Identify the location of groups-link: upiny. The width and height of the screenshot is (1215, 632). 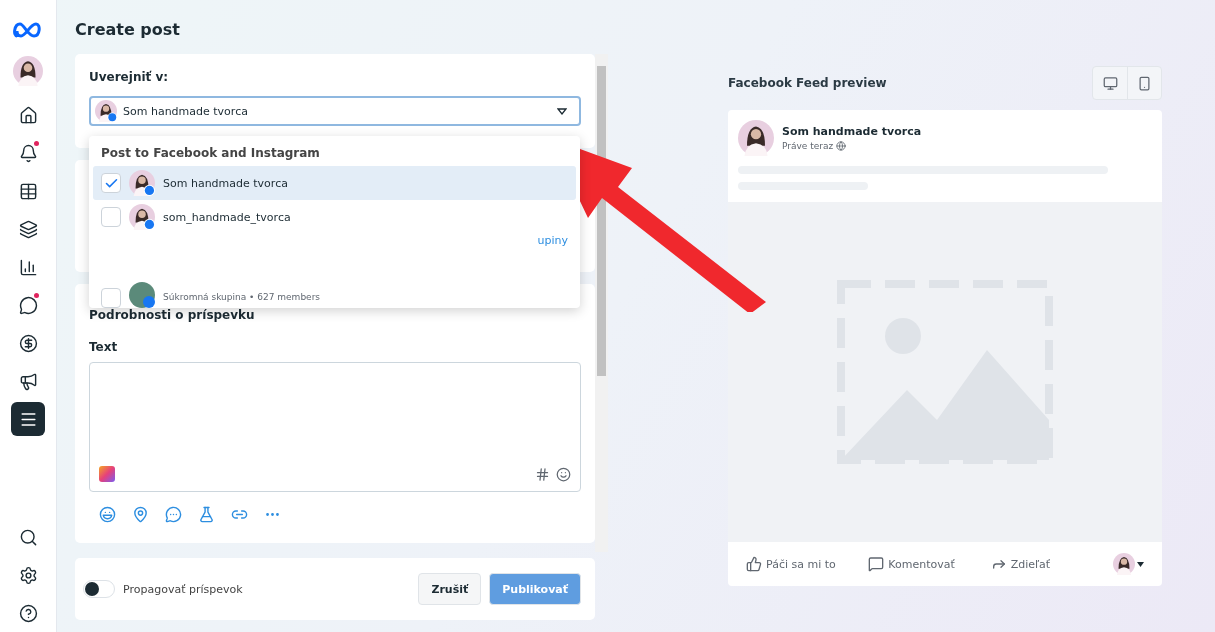
(552, 240).